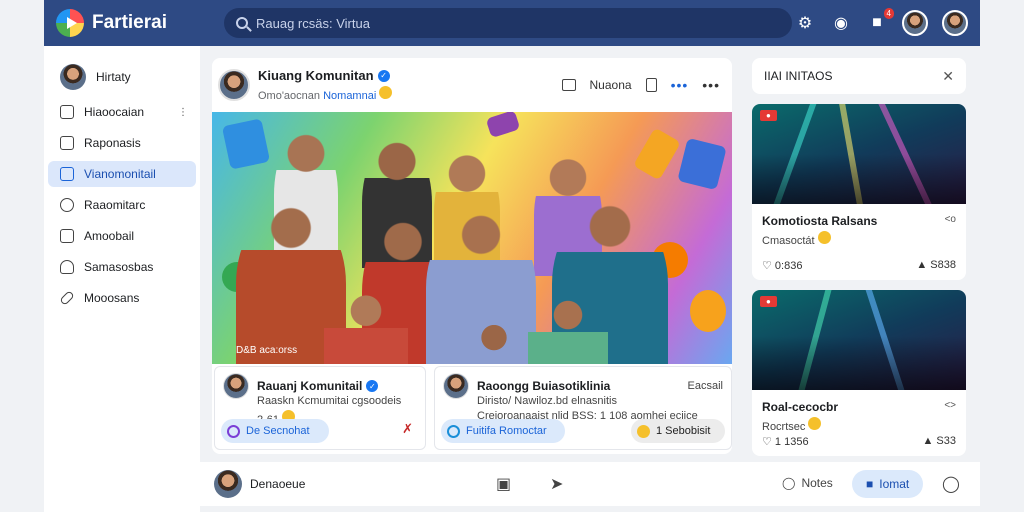 The image size is (1024, 512). I want to click on compose-avatar, so click(228, 484).